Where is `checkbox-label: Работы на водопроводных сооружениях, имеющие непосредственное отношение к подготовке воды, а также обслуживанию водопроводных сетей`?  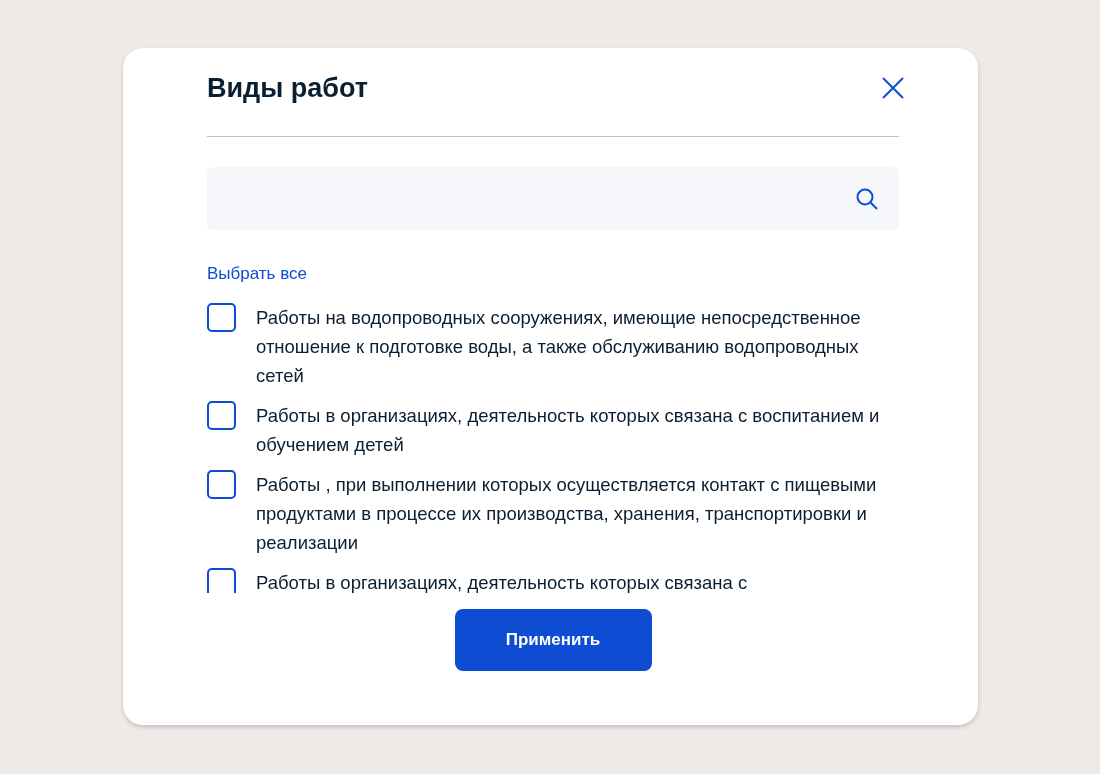
checkbox-label: Работы на водопроводных сооружениях, имеющие непосредственное отношение к подготовке воды, а также обслуживанию водопроводных сетей is located at coordinates (559, 346).